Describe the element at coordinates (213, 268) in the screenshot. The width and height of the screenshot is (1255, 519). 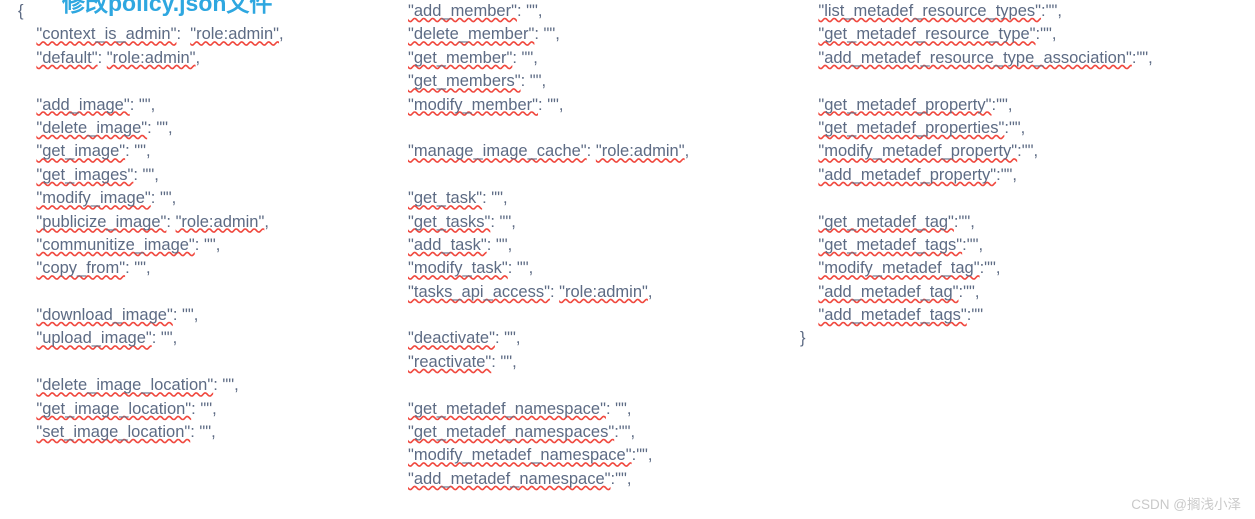
I see `code-line: "copy_from": "",` at that location.